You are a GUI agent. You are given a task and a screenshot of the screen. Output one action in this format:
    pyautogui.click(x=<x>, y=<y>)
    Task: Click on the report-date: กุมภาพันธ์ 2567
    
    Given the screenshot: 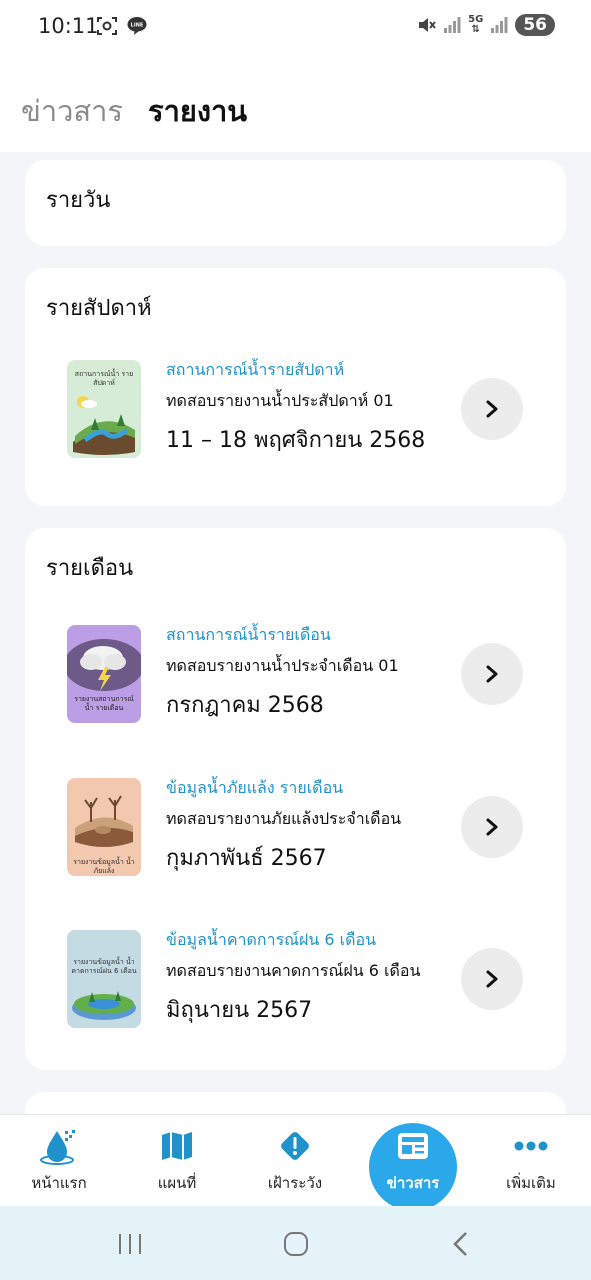 What is the action you would take?
    pyautogui.click(x=246, y=858)
    